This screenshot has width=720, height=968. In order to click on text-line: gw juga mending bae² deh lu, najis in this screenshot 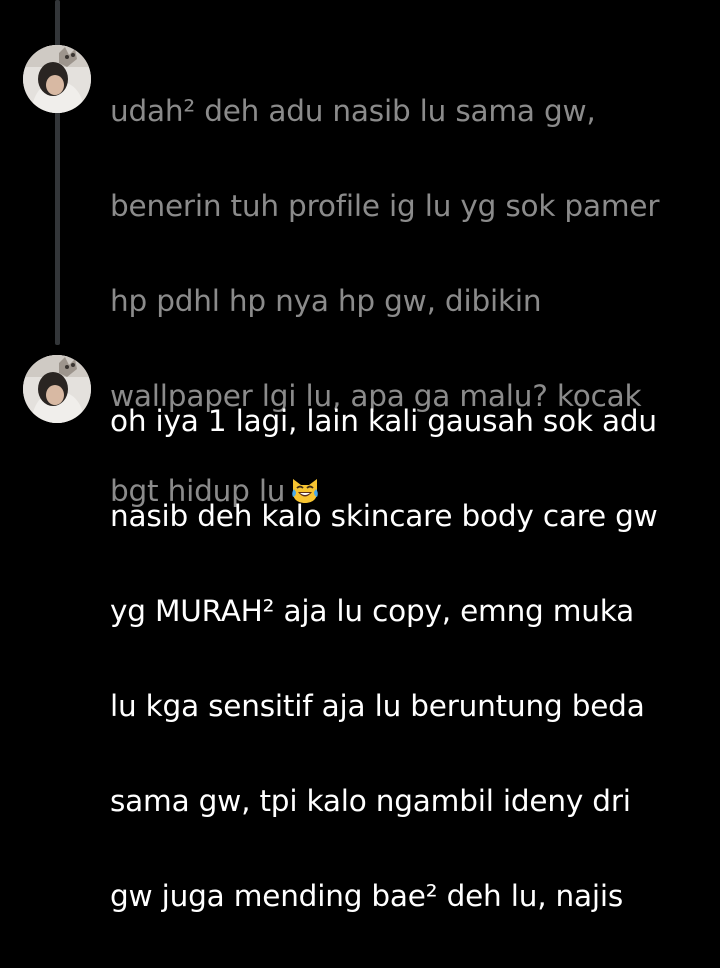, I will do `click(367, 895)`.